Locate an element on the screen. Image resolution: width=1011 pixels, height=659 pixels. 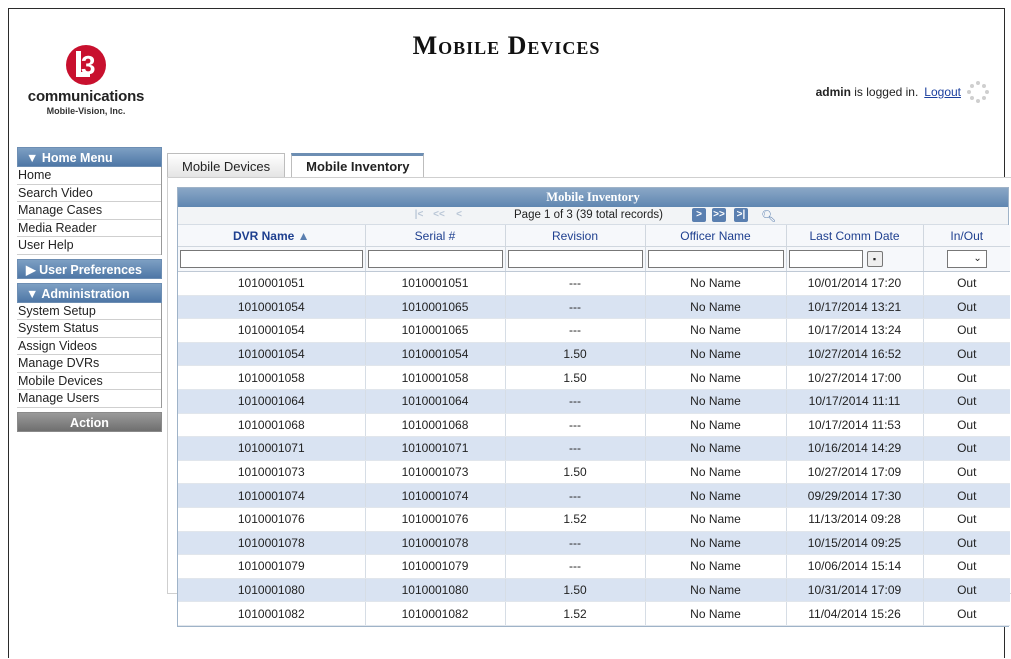
column-header-officer-name: Officer Name is located at coordinates (716, 236).